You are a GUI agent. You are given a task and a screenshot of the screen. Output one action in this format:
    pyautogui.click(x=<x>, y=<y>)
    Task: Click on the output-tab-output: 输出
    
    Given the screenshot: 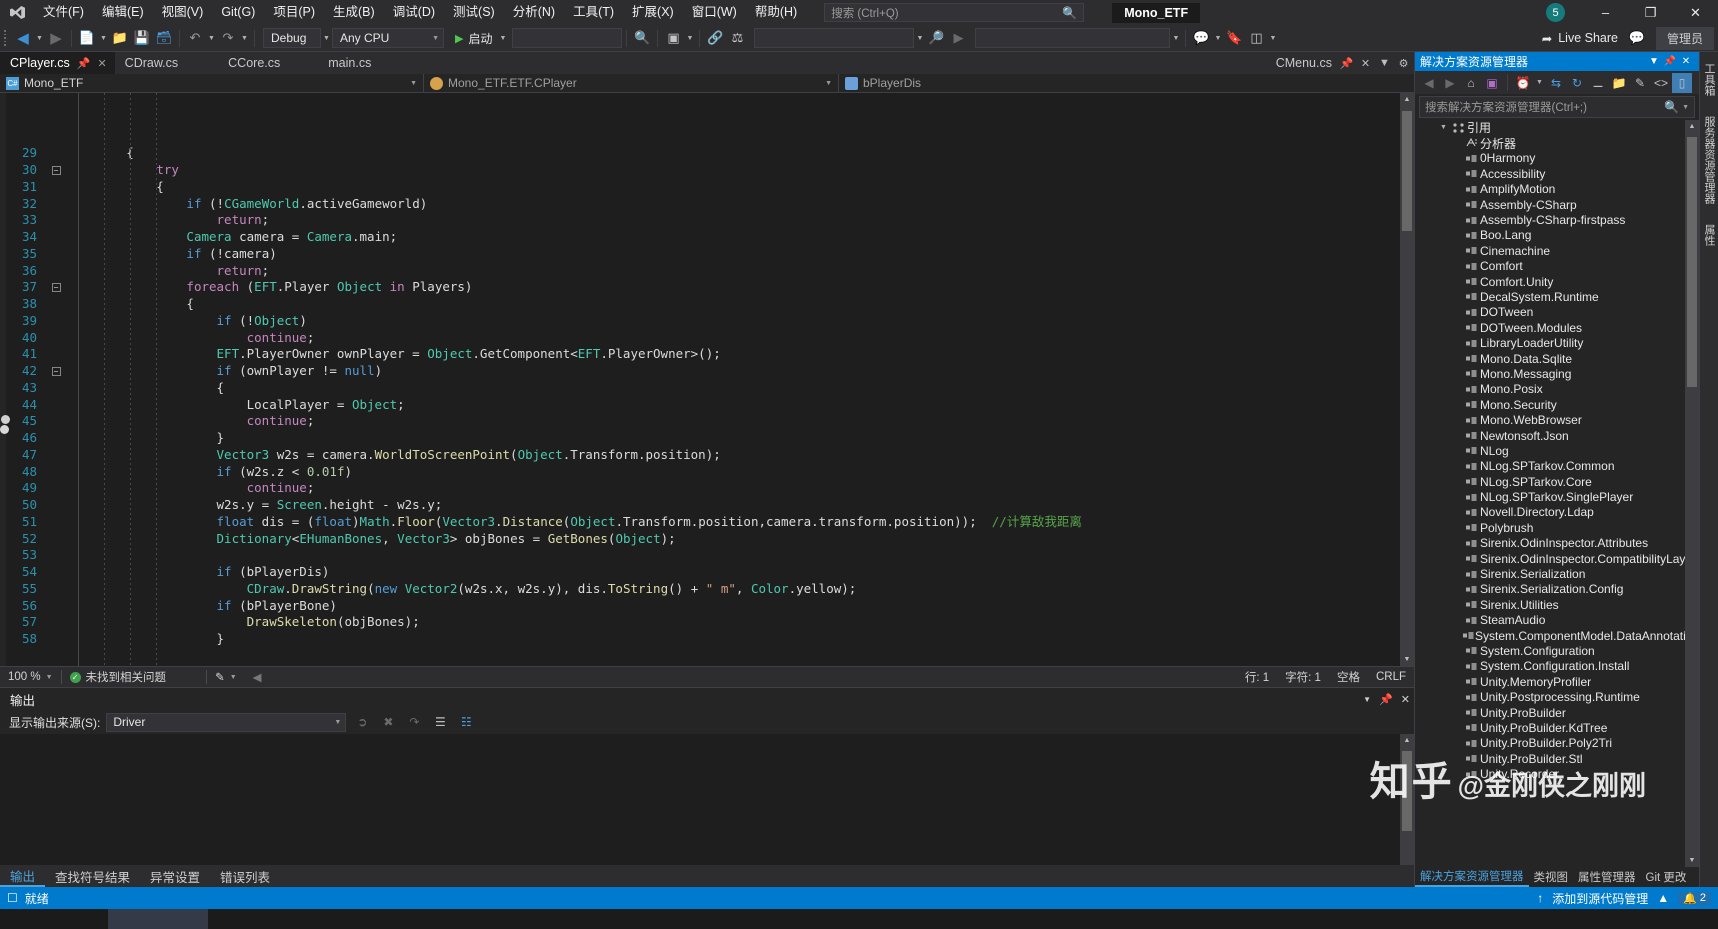 What is the action you would take?
    pyautogui.click(x=23, y=876)
    